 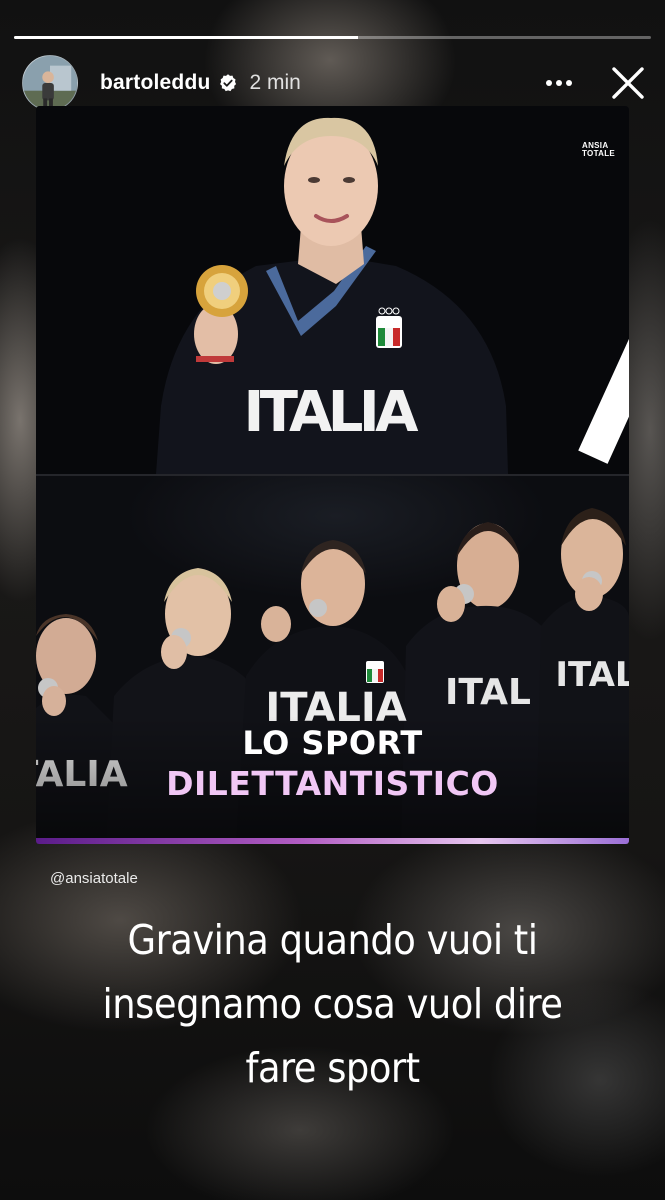 What do you see at coordinates (332, 940) in the screenshot?
I see `caption-line-1: Gravina quando vuoi ti` at bounding box center [332, 940].